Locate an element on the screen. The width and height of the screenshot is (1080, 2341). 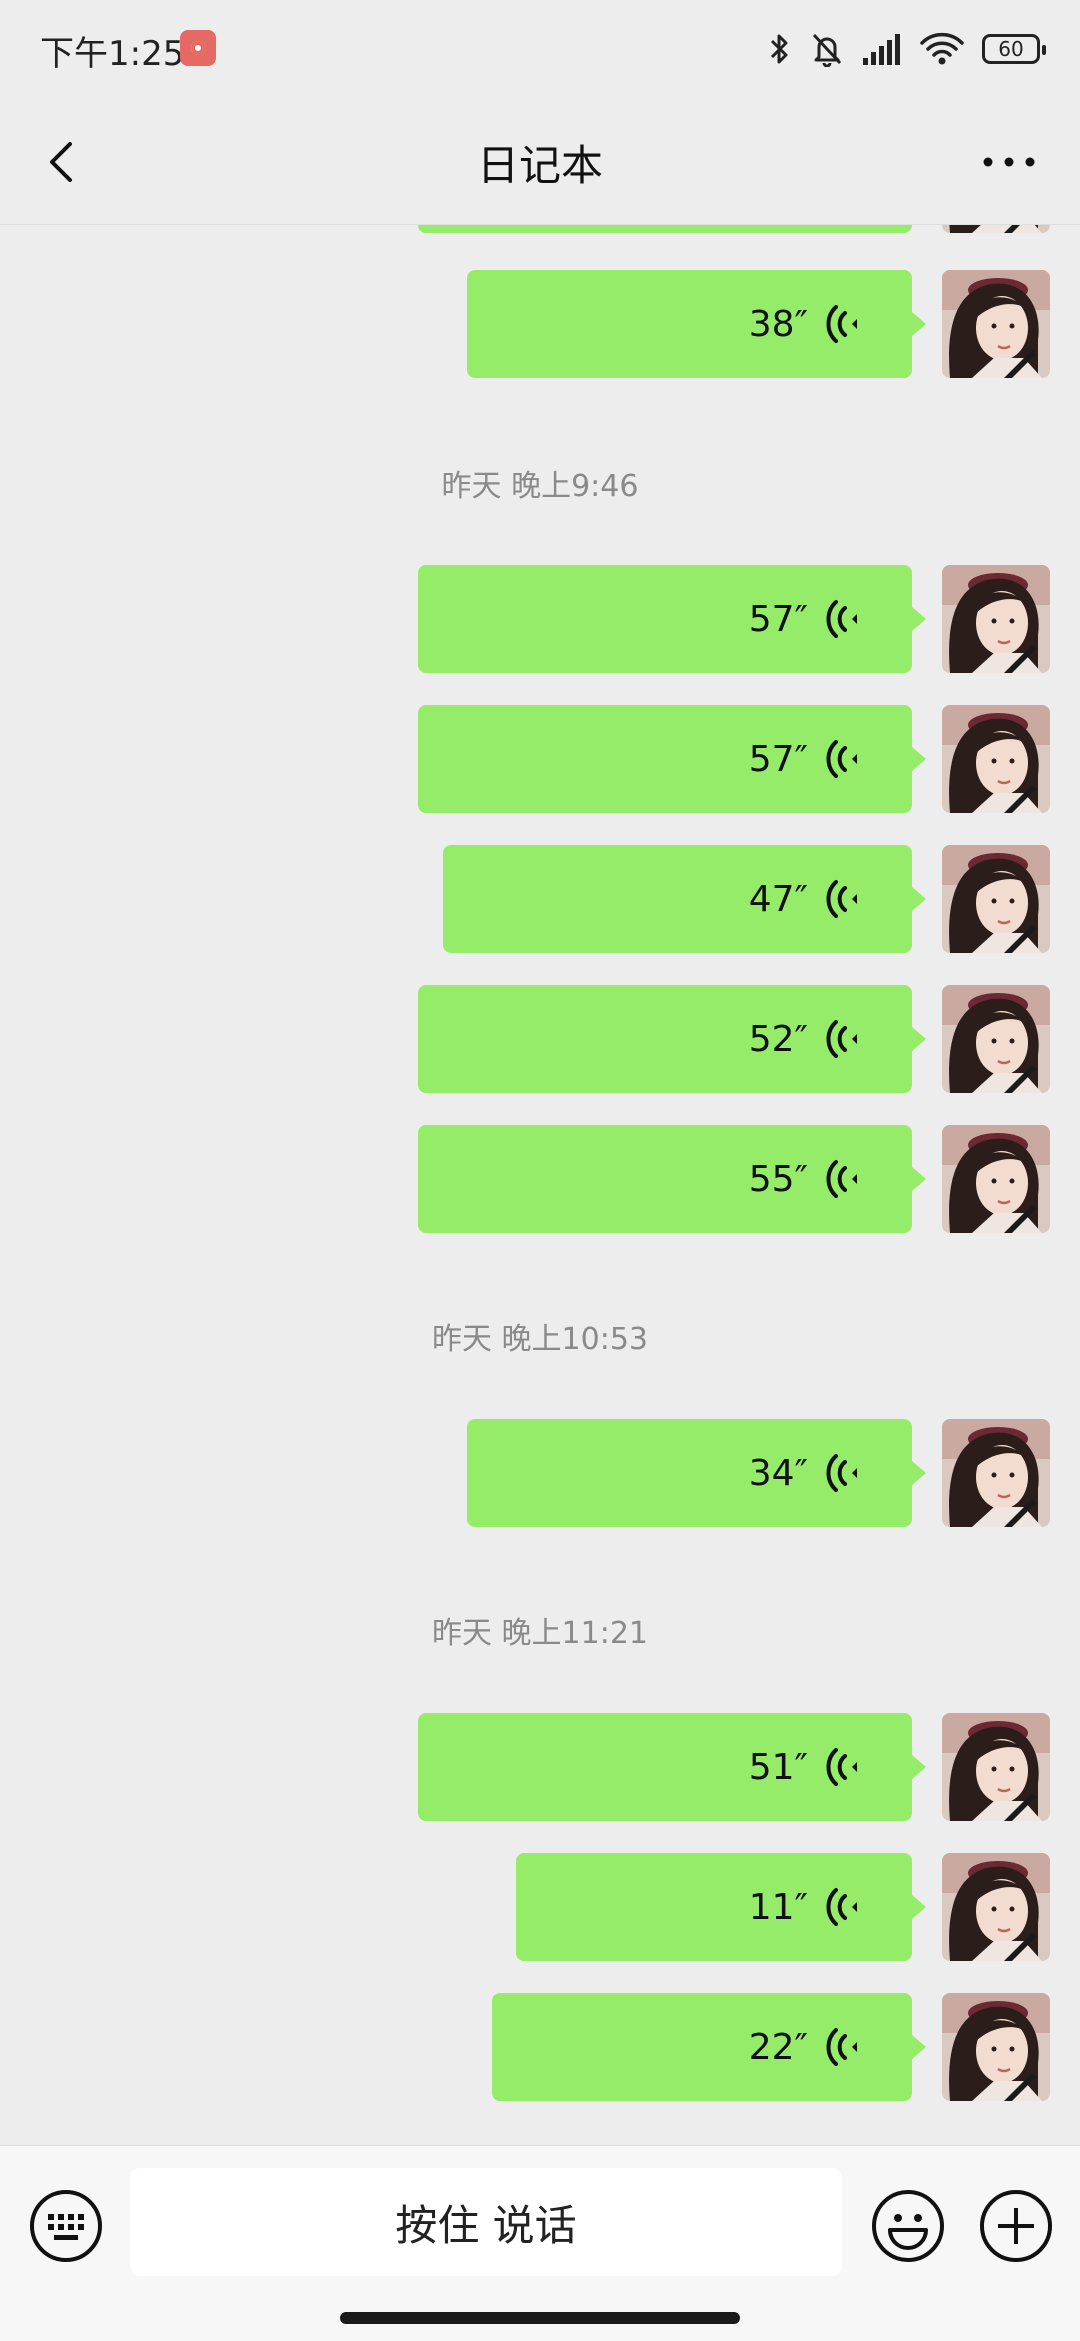
voice-message: 38″ is located at coordinates (758, 324).